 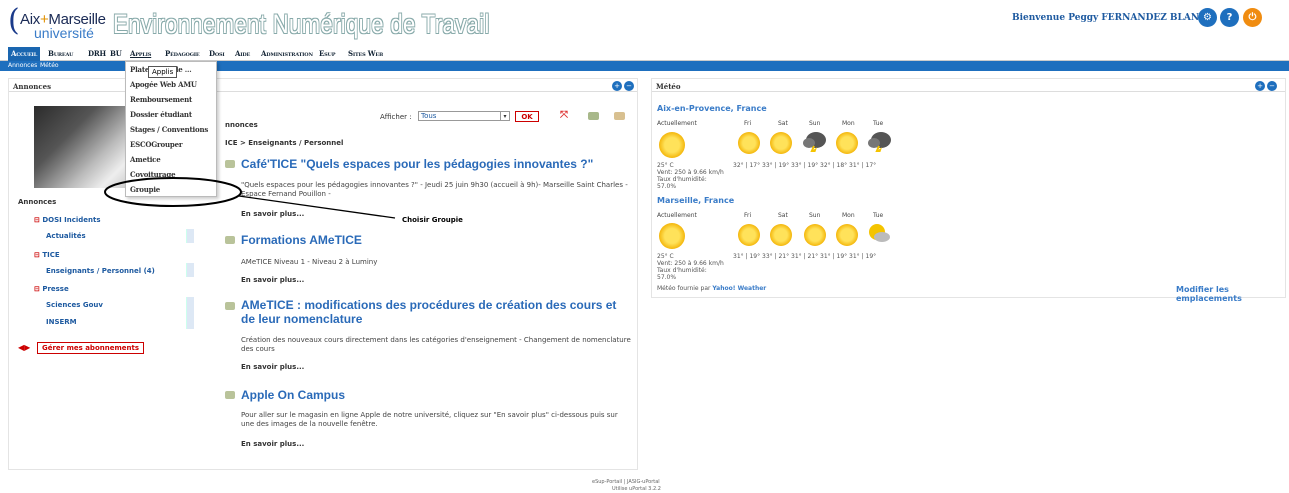 What do you see at coordinates (171, 144) in the screenshot?
I see `menu-item-escogrouper: ESCOGrouper` at bounding box center [171, 144].